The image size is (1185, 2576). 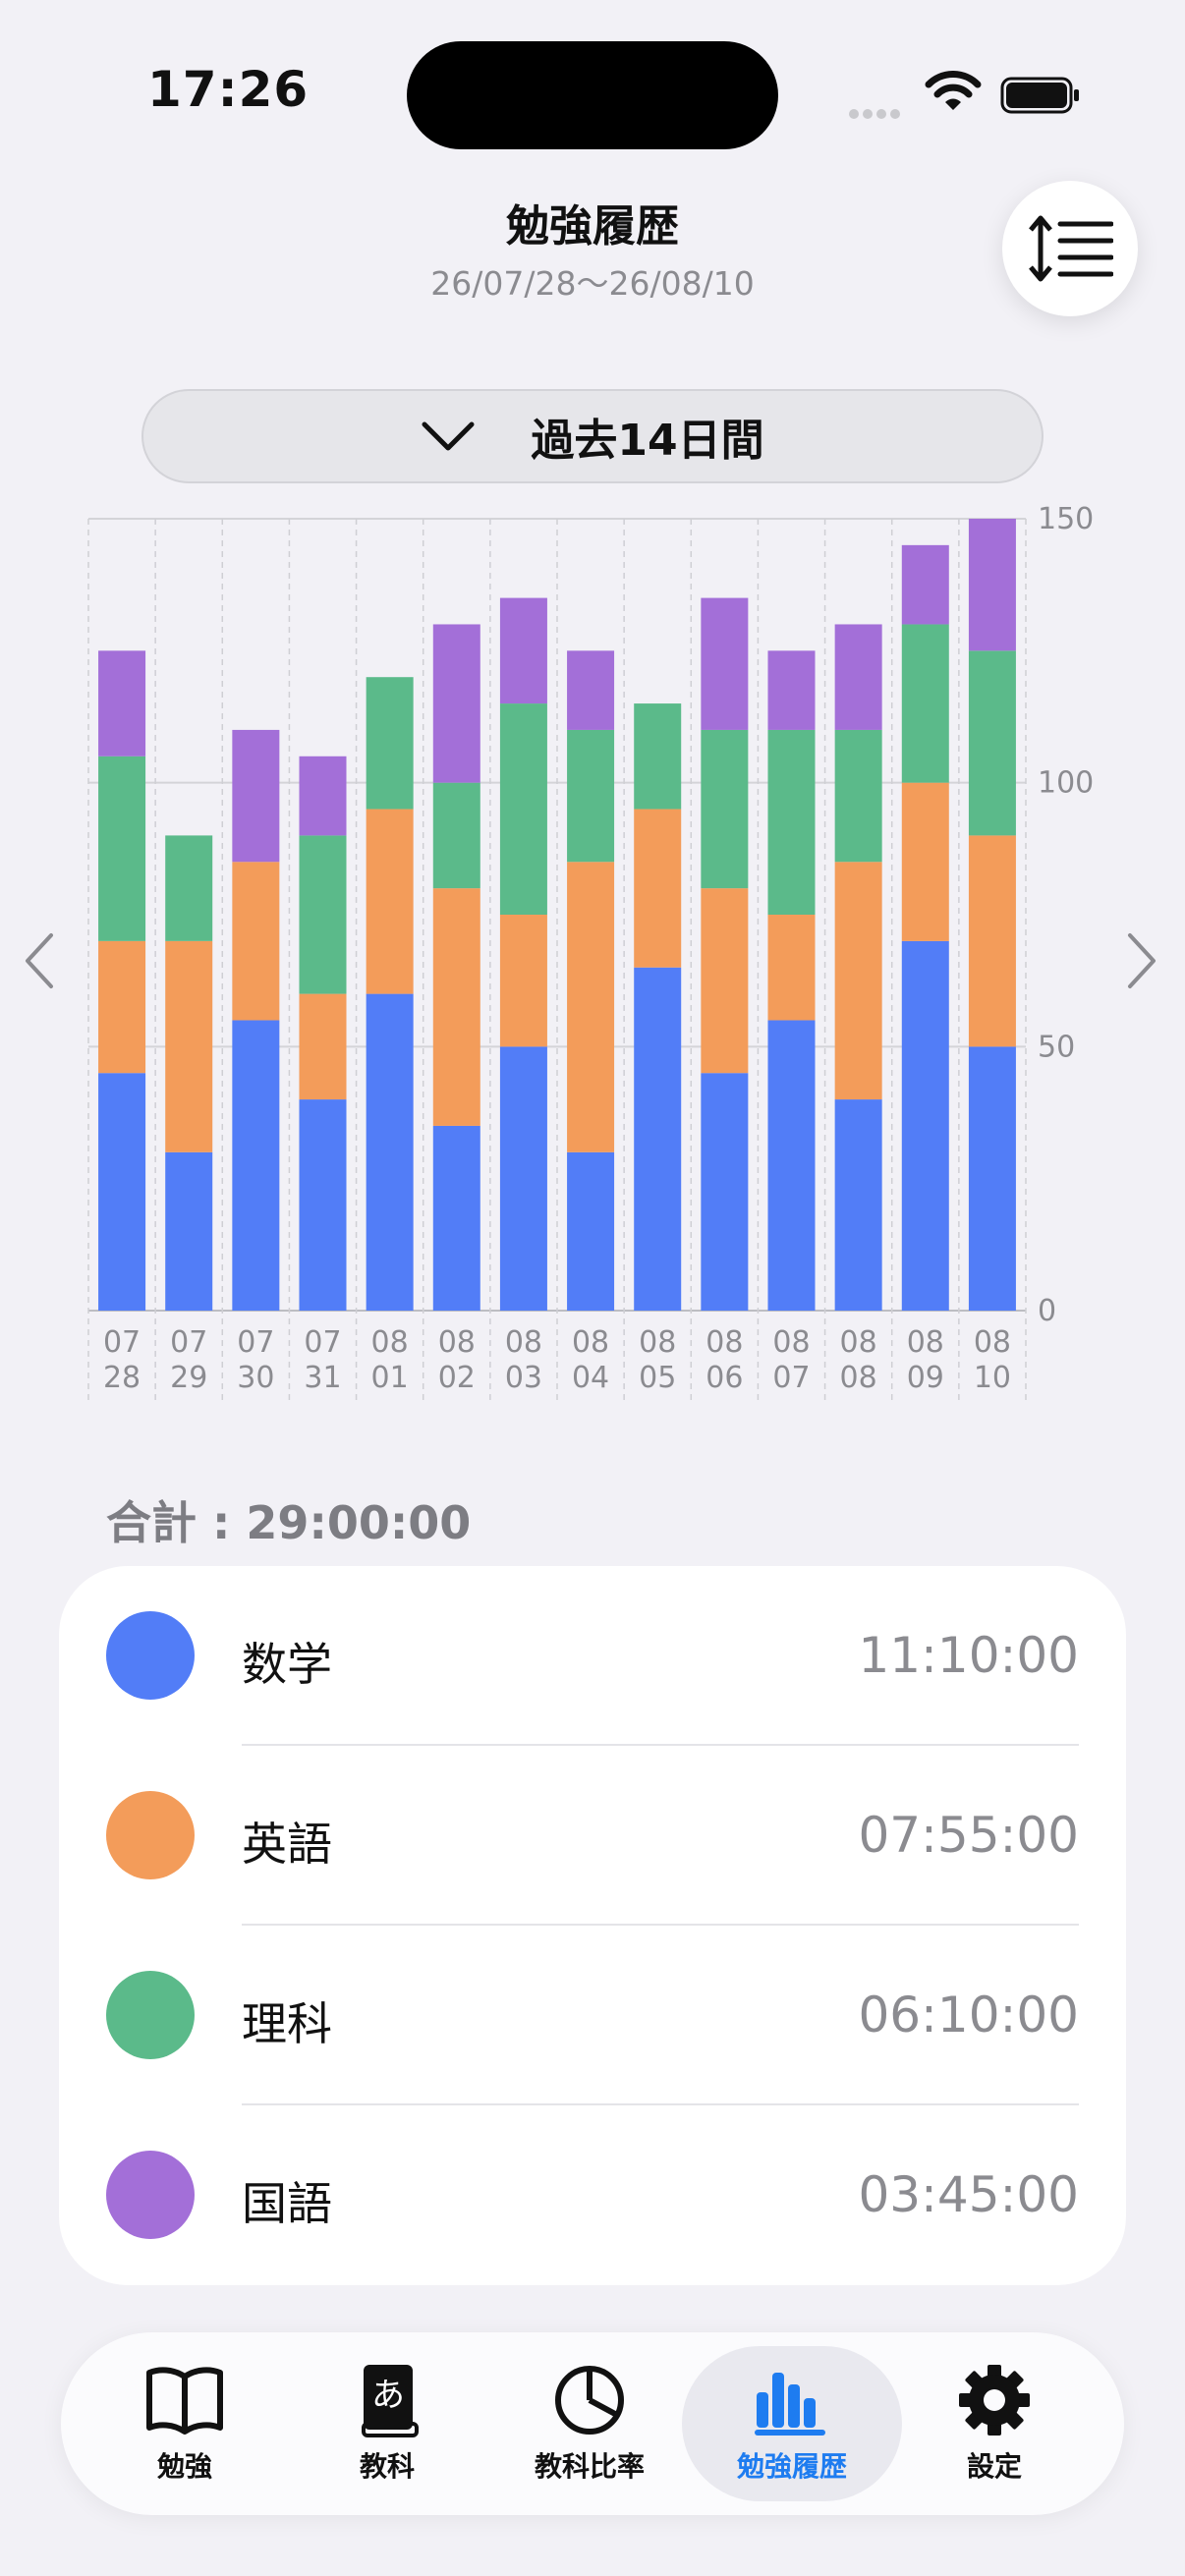 I want to click on legend-row: 数学 11:10:00, so click(x=592, y=1656).